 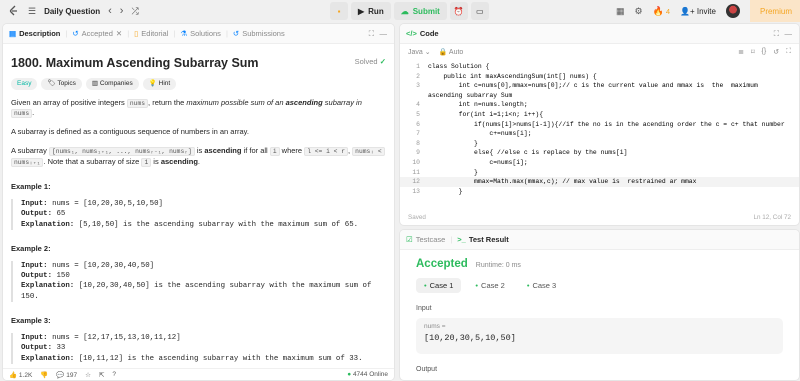 What do you see at coordinates (48, 358) in the screenshot?
I see `label: Explanation:` at bounding box center [48, 358].